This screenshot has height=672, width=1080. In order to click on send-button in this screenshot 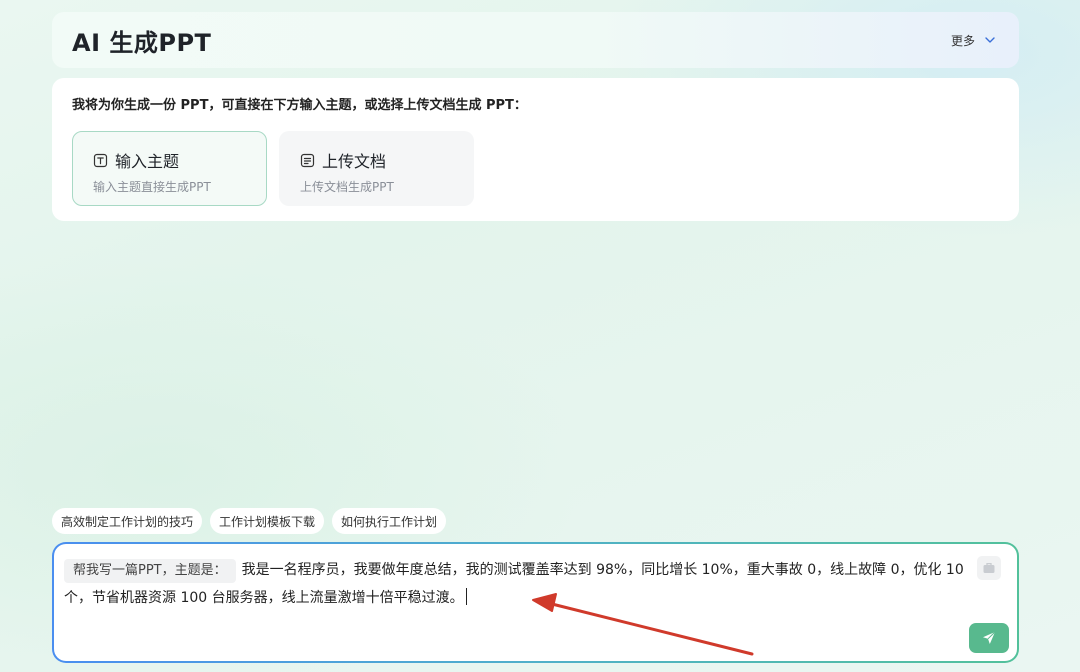, I will do `click(989, 638)`.